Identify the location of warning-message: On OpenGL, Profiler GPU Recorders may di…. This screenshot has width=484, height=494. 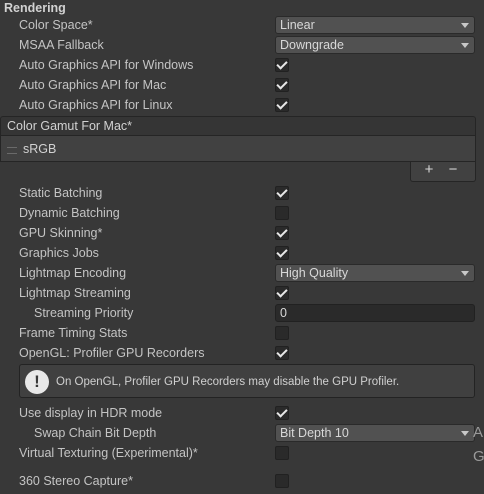
(228, 382).